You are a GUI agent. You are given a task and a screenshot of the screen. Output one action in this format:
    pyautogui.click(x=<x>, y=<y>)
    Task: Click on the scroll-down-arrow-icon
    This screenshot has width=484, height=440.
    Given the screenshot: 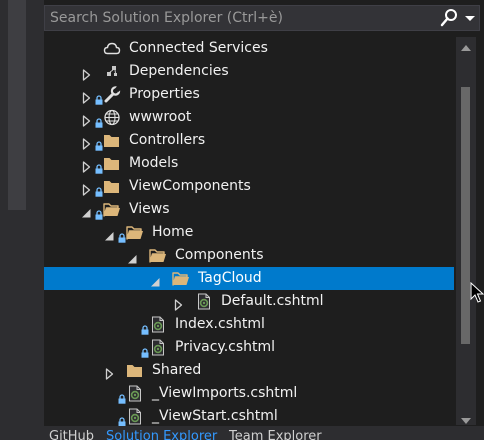 What is the action you would take?
    pyautogui.click(x=466, y=418)
    